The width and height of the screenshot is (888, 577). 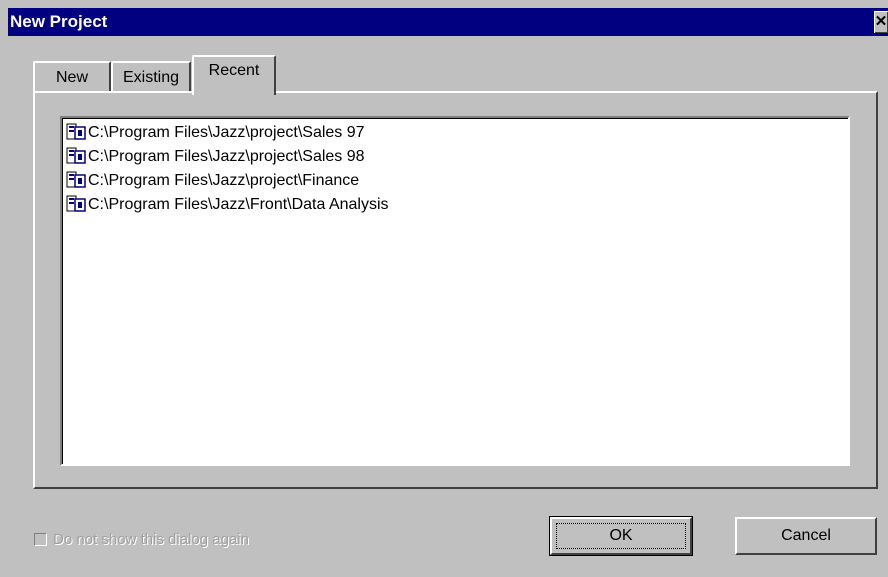 What do you see at coordinates (455, 157) in the screenshot?
I see `list-item: C:\Program Files\Jazz\project\Sales 98` at bounding box center [455, 157].